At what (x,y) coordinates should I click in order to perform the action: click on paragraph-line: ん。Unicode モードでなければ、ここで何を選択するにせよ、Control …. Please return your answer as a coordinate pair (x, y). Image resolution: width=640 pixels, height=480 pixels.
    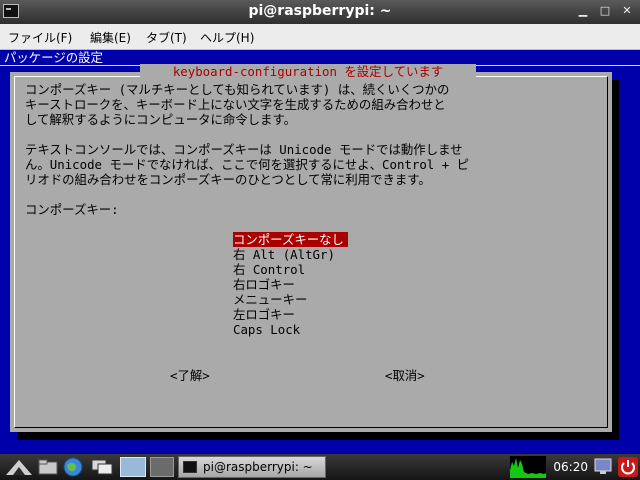
    Looking at the image, I should click on (247, 164).